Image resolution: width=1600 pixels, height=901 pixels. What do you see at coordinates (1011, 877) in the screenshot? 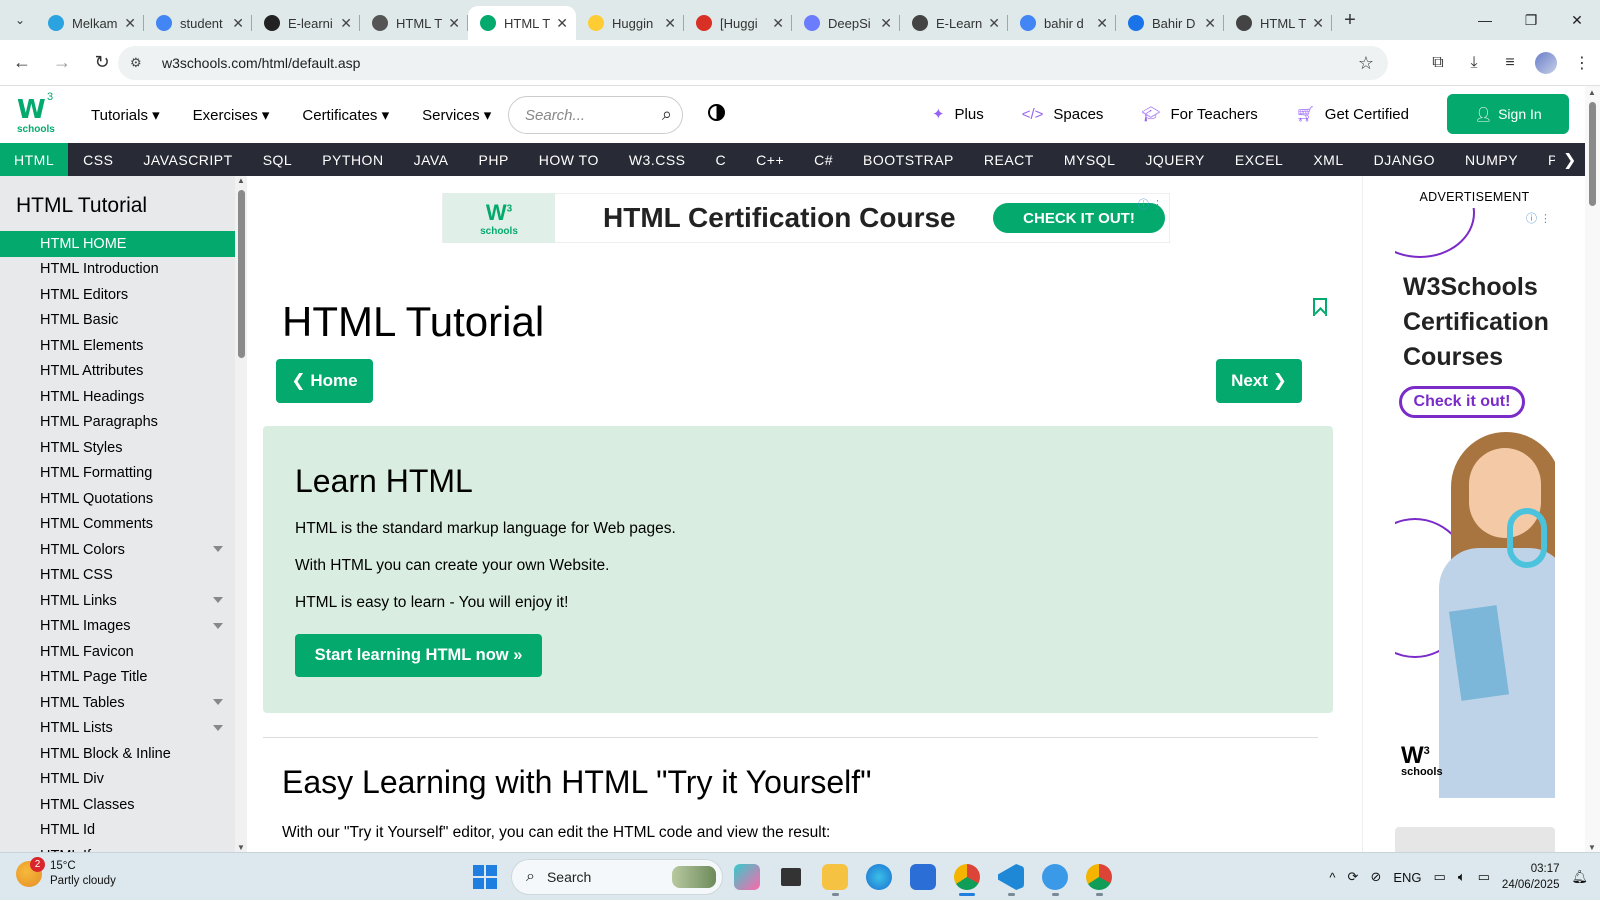
I see `vscode-app-icon` at bounding box center [1011, 877].